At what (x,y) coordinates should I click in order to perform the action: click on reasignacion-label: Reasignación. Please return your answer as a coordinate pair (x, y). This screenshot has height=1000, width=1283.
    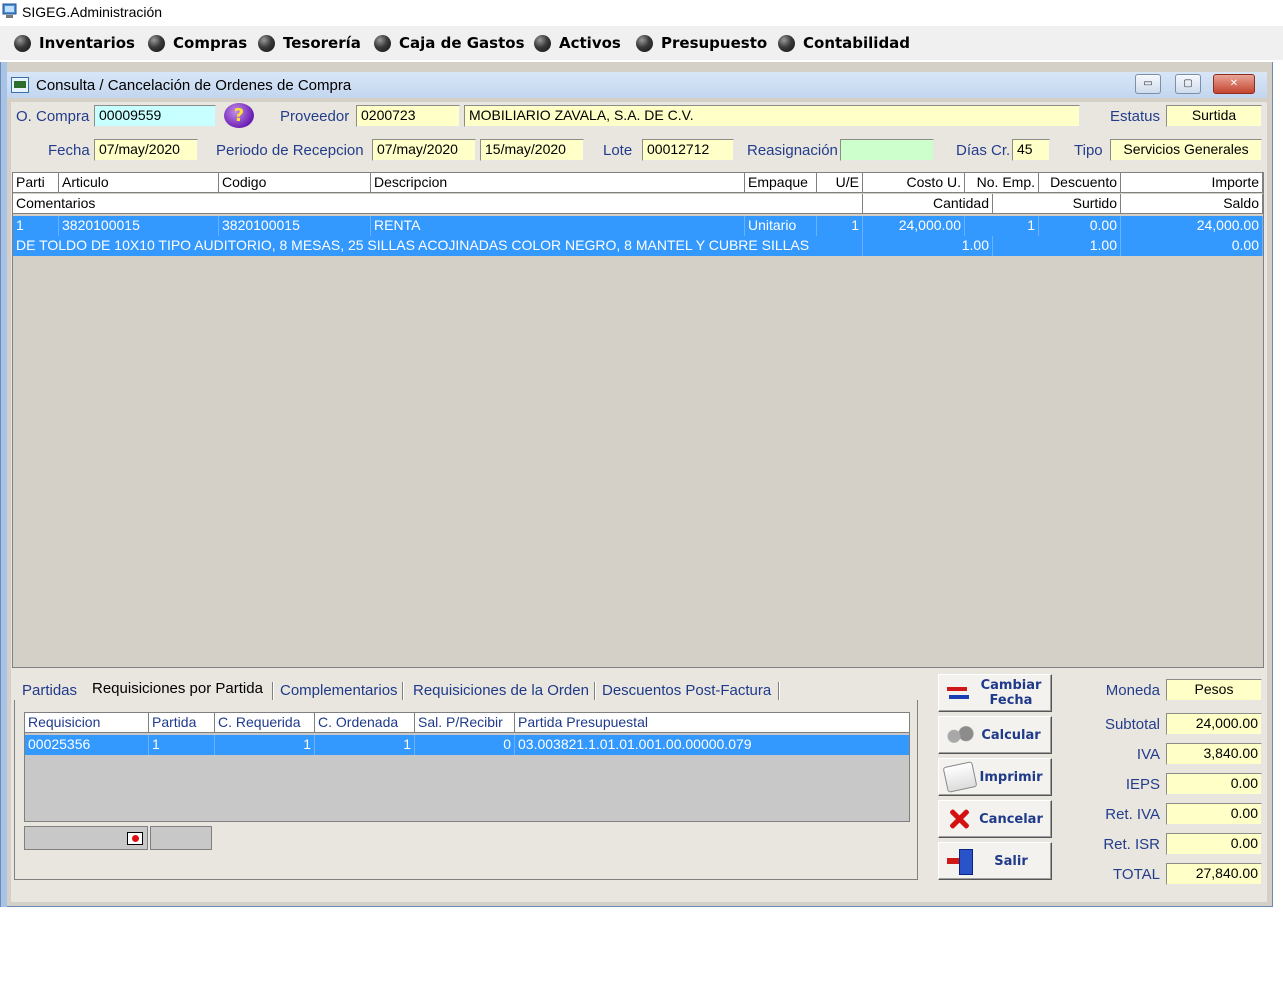
    Looking at the image, I should click on (792, 150).